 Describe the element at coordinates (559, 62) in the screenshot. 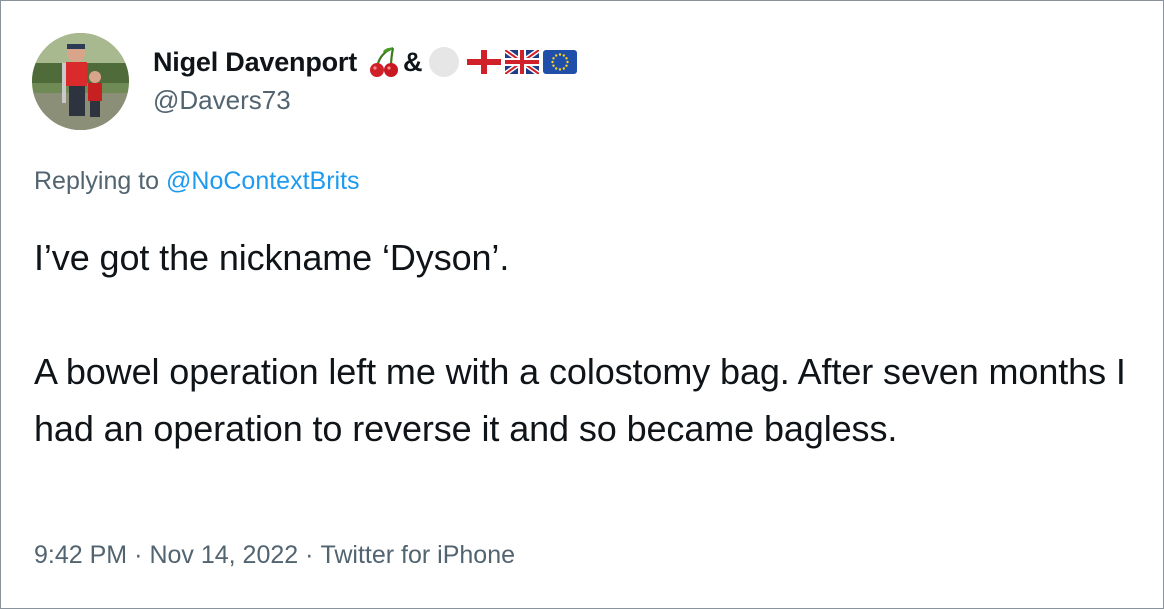

I see `eu-flag-icon` at that location.